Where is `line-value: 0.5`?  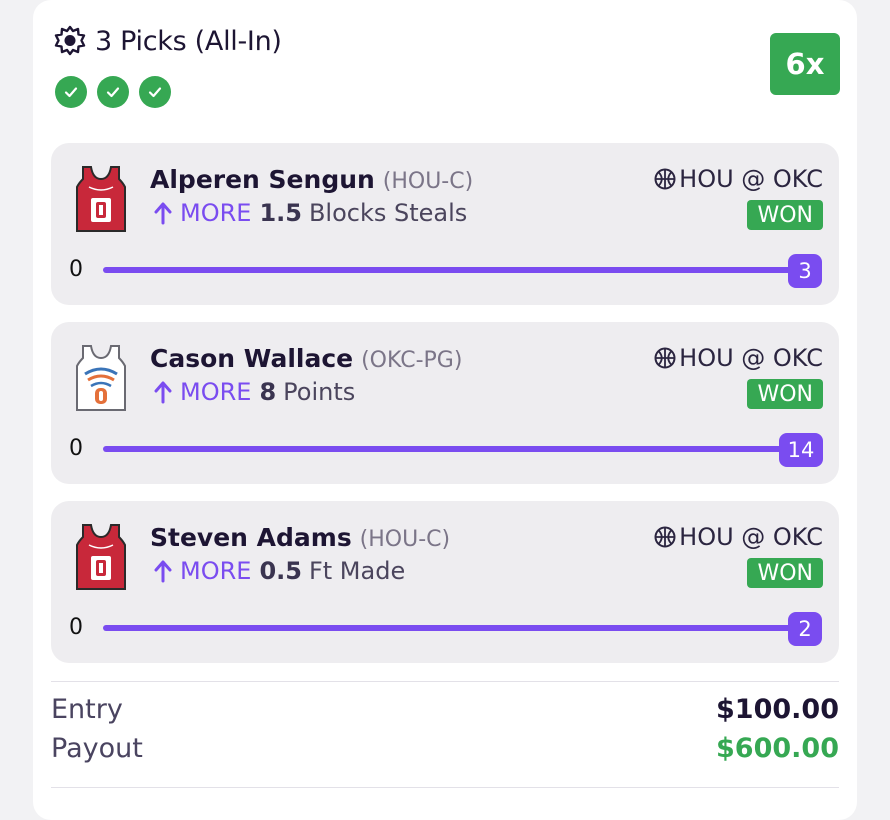 line-value: 0.5 is located at coordinates (280, 571).